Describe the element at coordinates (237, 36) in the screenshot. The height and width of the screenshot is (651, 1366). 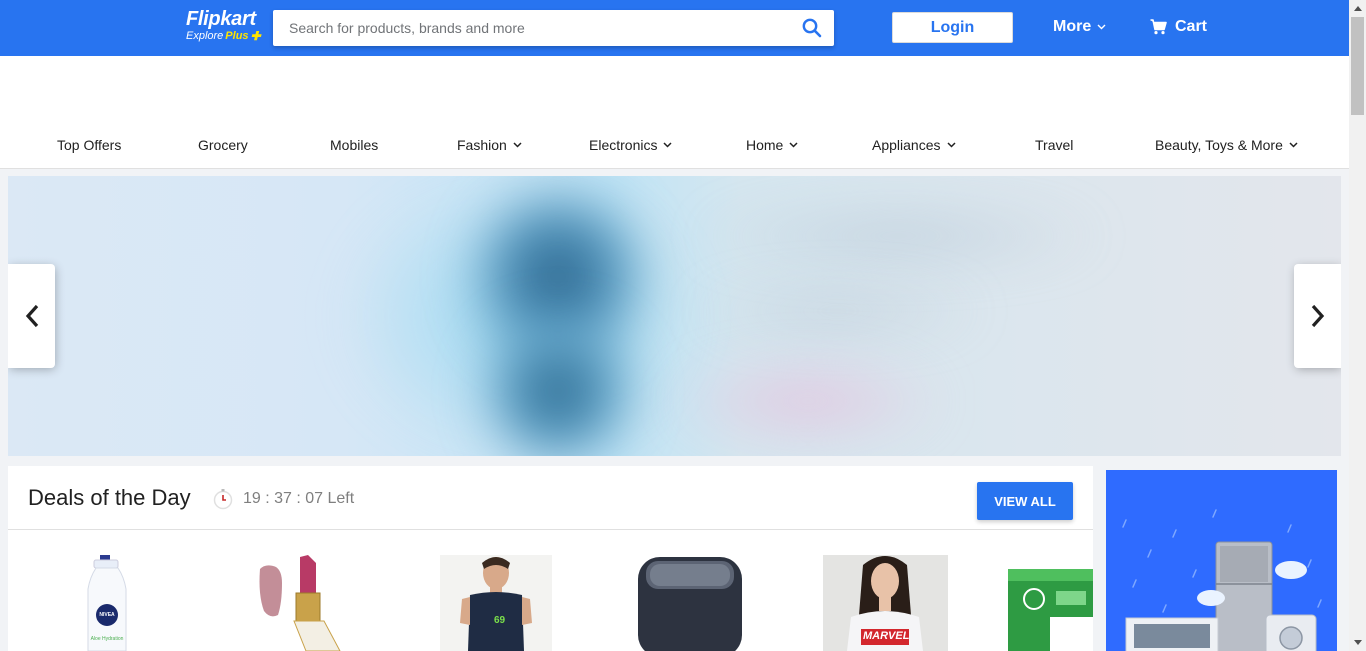
I see `logo-tagline-plus: Plus` at that location.